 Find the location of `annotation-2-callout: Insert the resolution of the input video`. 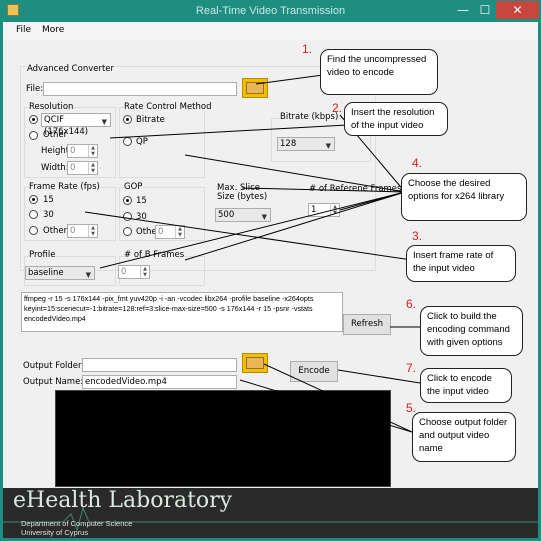

annotation-2-callout: Insert the resolution of the input video is located at coordinates (396, 119).